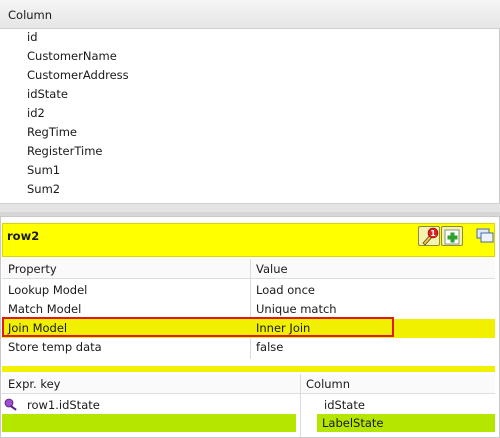  I want to click on property-grid-header, so click(248, 269).